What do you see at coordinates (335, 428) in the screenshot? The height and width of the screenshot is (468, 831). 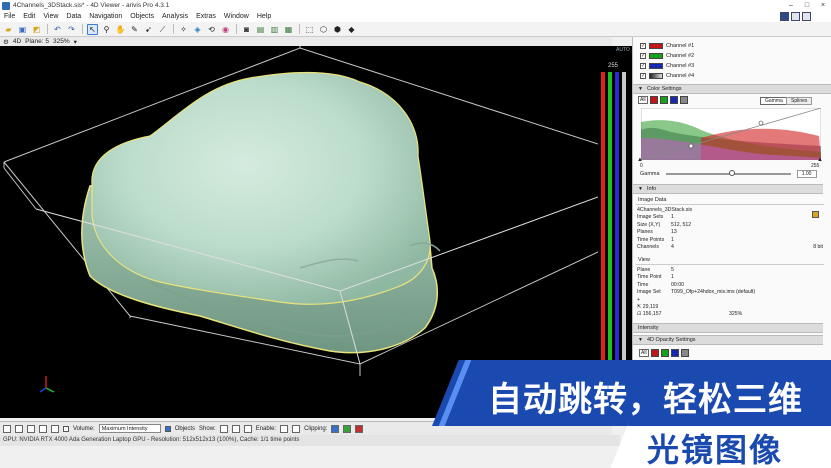 I see `clip-x-icon` at bounding box center [335, 428].